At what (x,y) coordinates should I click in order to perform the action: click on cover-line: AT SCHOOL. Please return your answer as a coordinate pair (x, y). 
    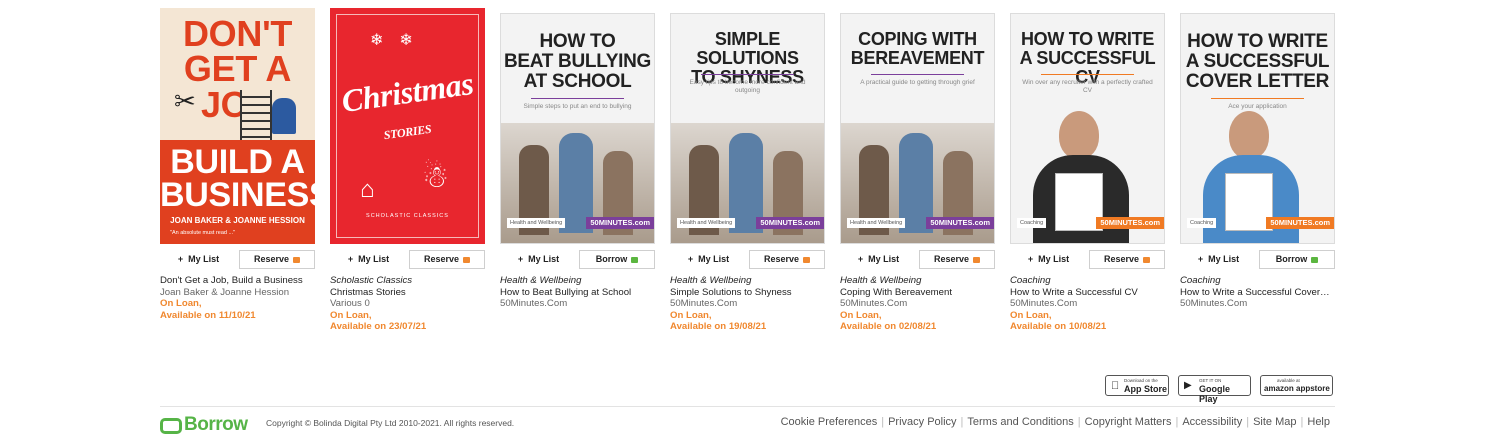
    Looking at the image, I should click on (577, 81).